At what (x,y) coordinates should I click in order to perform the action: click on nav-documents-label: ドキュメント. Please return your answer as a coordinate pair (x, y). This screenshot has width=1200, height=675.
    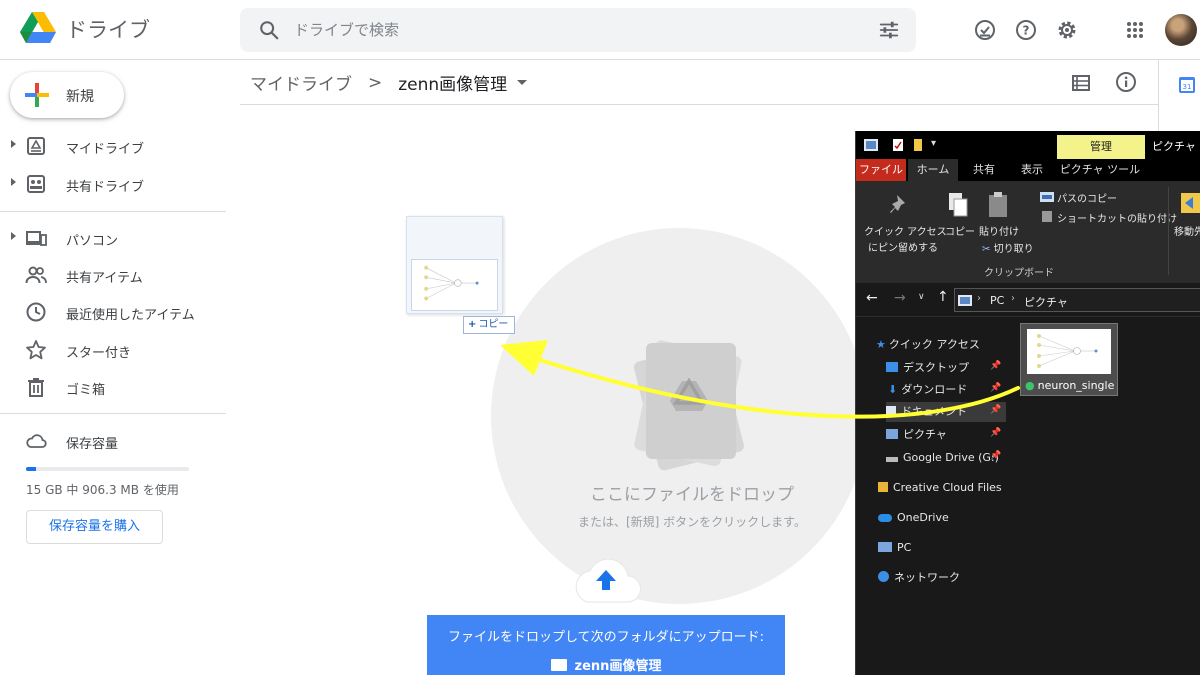
    Looking at the image, I should click on (934, 411).